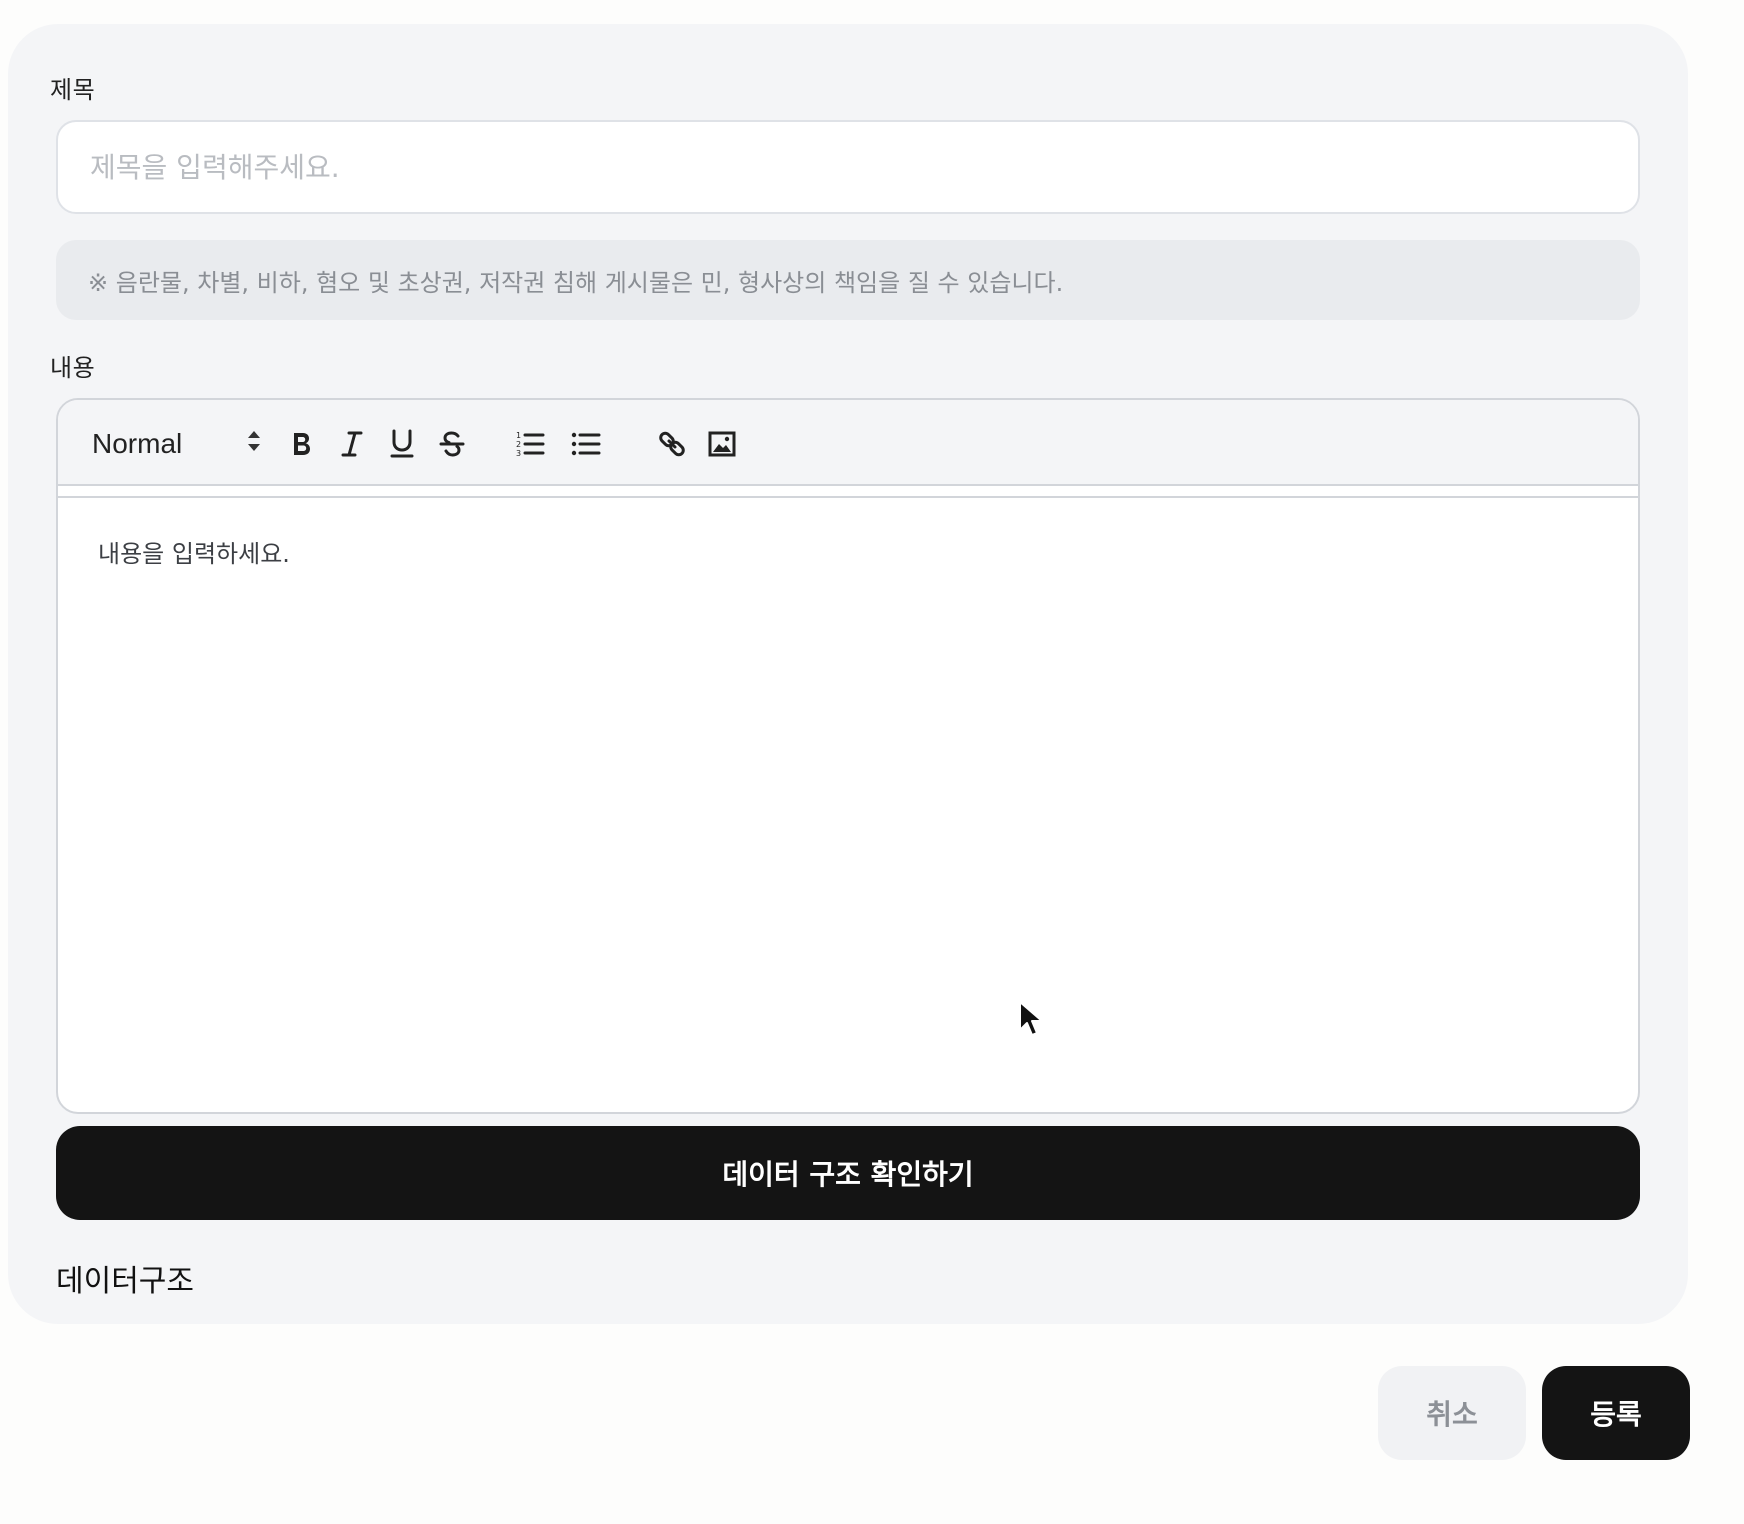  I want to click on image-button, so click(722, 444).